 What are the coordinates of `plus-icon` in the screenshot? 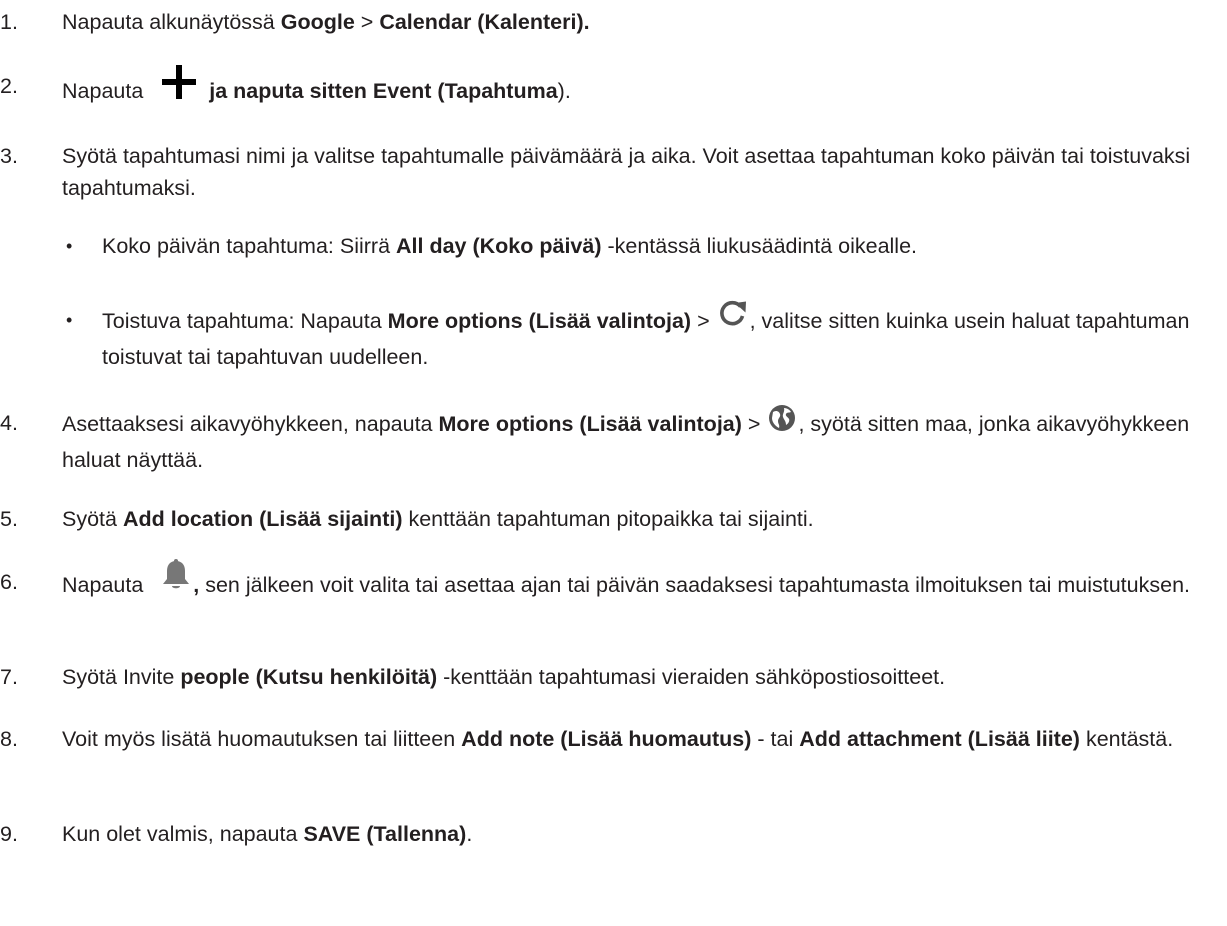 It's located at (179, 86).